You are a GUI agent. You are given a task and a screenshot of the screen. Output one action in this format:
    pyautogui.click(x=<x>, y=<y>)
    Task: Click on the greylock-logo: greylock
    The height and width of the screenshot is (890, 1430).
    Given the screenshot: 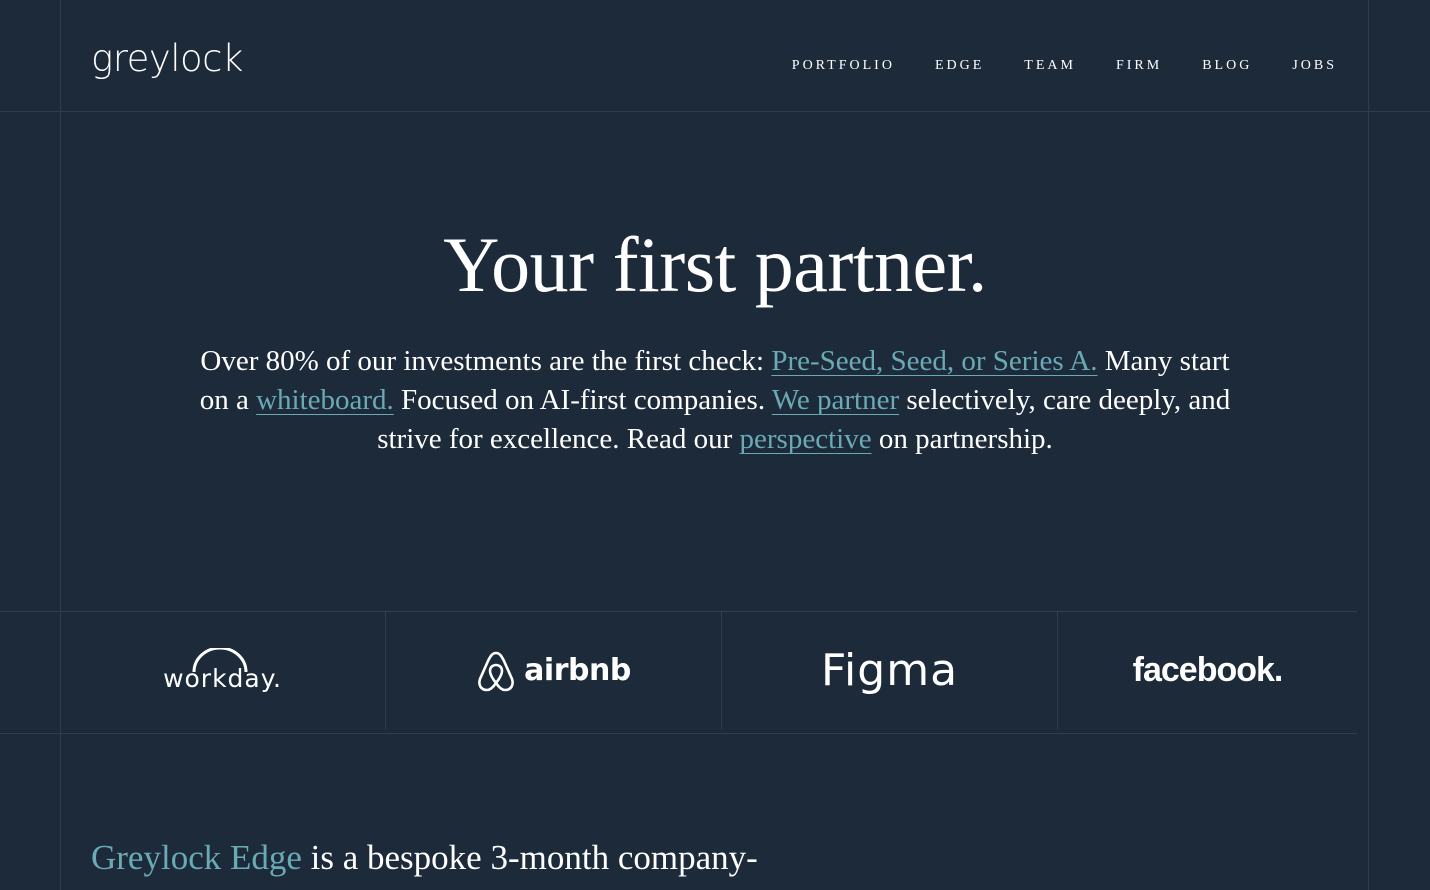 What is the action you would take?
    pyautogui.click(x=167, y=58)
    